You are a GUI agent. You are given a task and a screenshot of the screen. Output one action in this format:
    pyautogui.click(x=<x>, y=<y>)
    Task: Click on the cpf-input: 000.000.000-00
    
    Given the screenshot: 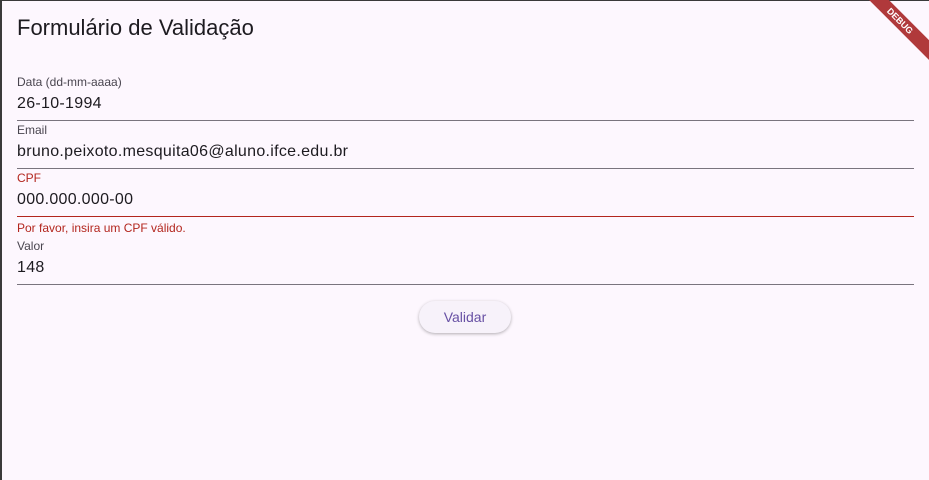 What is the action you would take?
    pyautogui.click(x=465, y=203)
    